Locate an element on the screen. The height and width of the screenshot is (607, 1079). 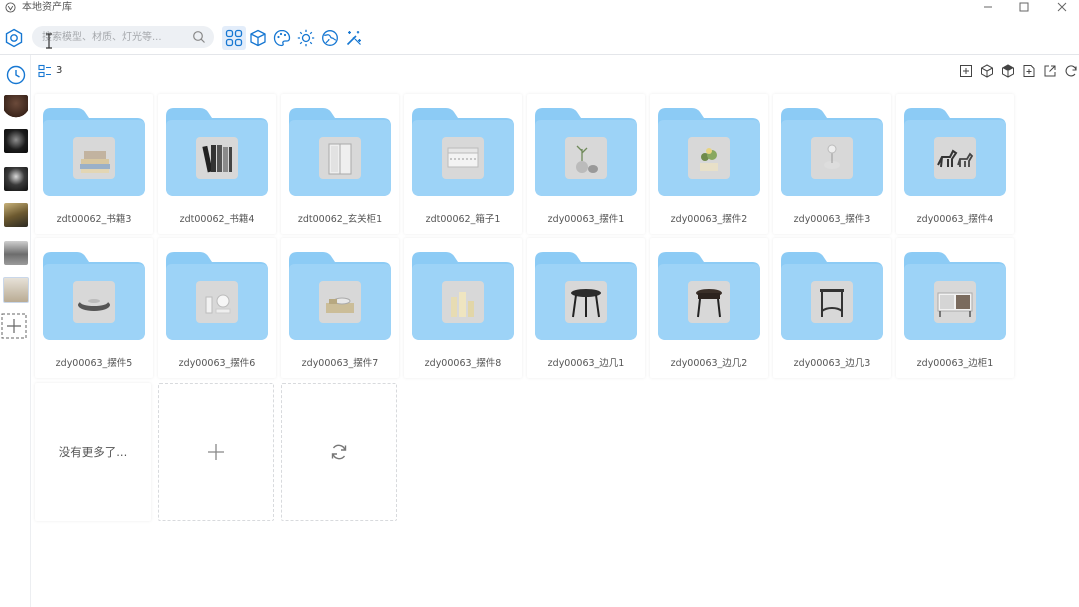
asset-card: zdt00062_书籍3 is located at coordinates (94, 164).